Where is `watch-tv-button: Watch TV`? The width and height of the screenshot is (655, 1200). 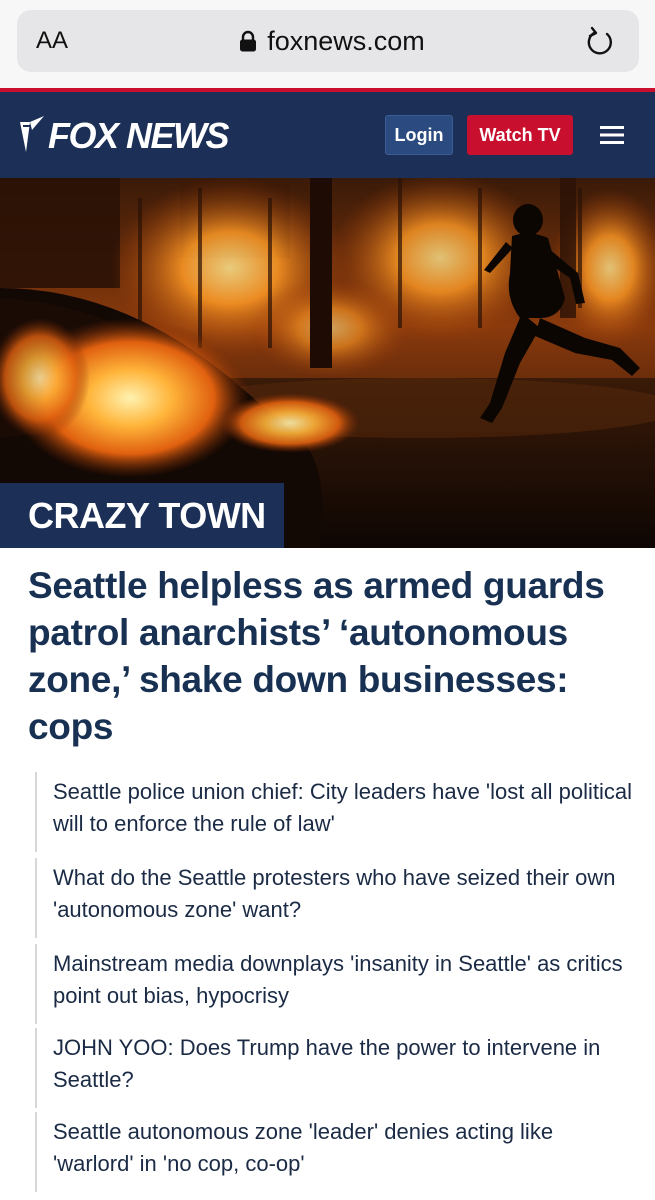 watch-tv-button: Watch TV is located at coordinates (520, 135).